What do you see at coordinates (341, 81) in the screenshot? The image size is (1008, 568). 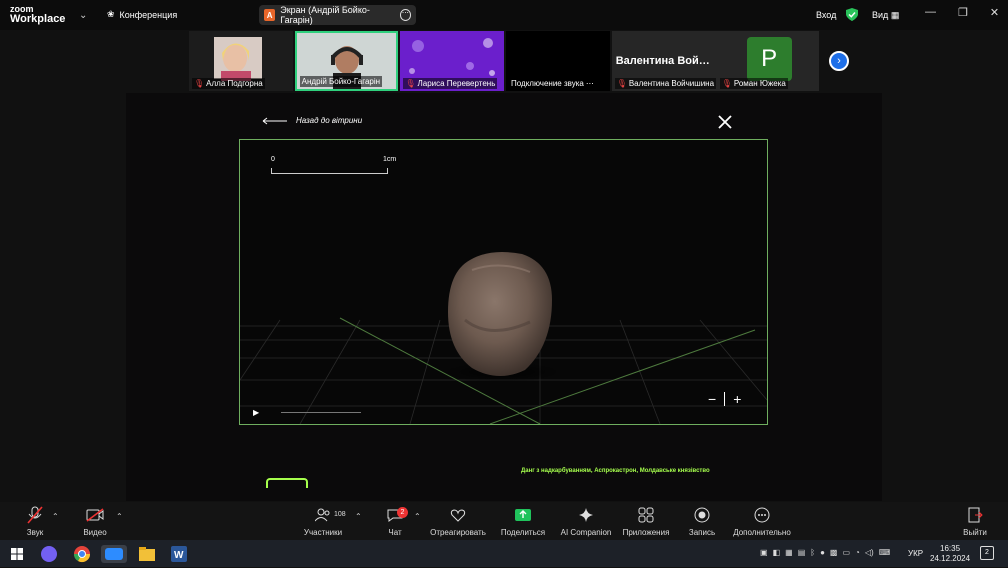 I see `participant-name: Андрій Бойко-Гагарін` at bounding box center [341, 81].